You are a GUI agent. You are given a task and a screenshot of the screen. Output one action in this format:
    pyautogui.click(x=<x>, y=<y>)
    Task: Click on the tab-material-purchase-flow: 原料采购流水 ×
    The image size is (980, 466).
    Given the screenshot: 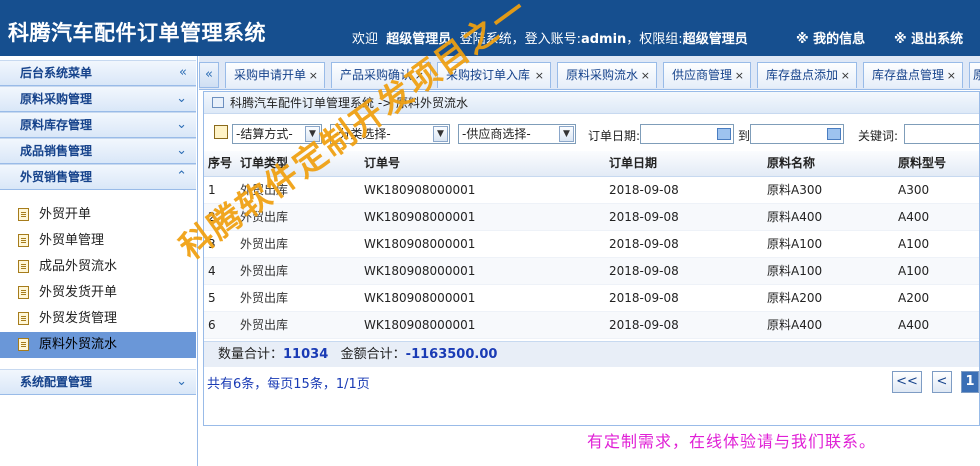 What is the action you would take?
    pyautogui.click(x=607, y=75)
    